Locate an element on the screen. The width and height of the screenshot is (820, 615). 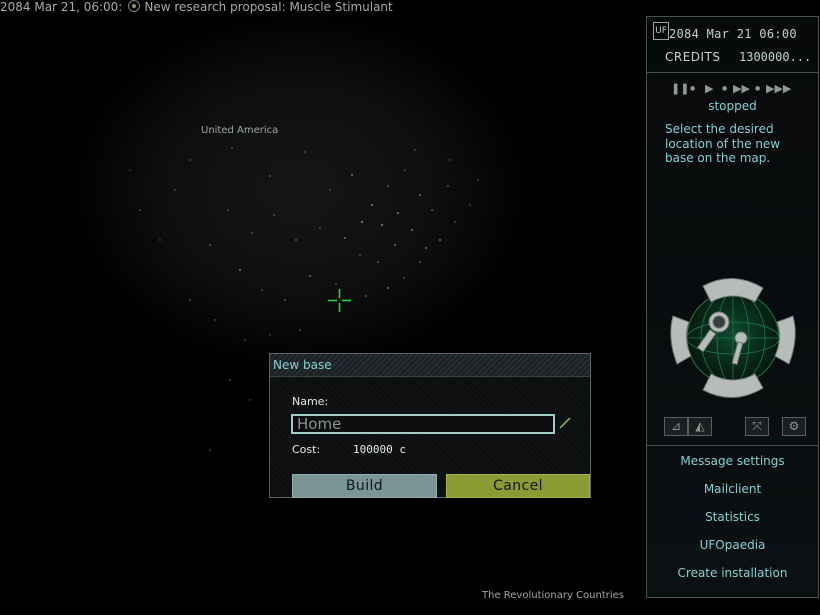
play-icon: ▶ is located at coordinates (709, 89).